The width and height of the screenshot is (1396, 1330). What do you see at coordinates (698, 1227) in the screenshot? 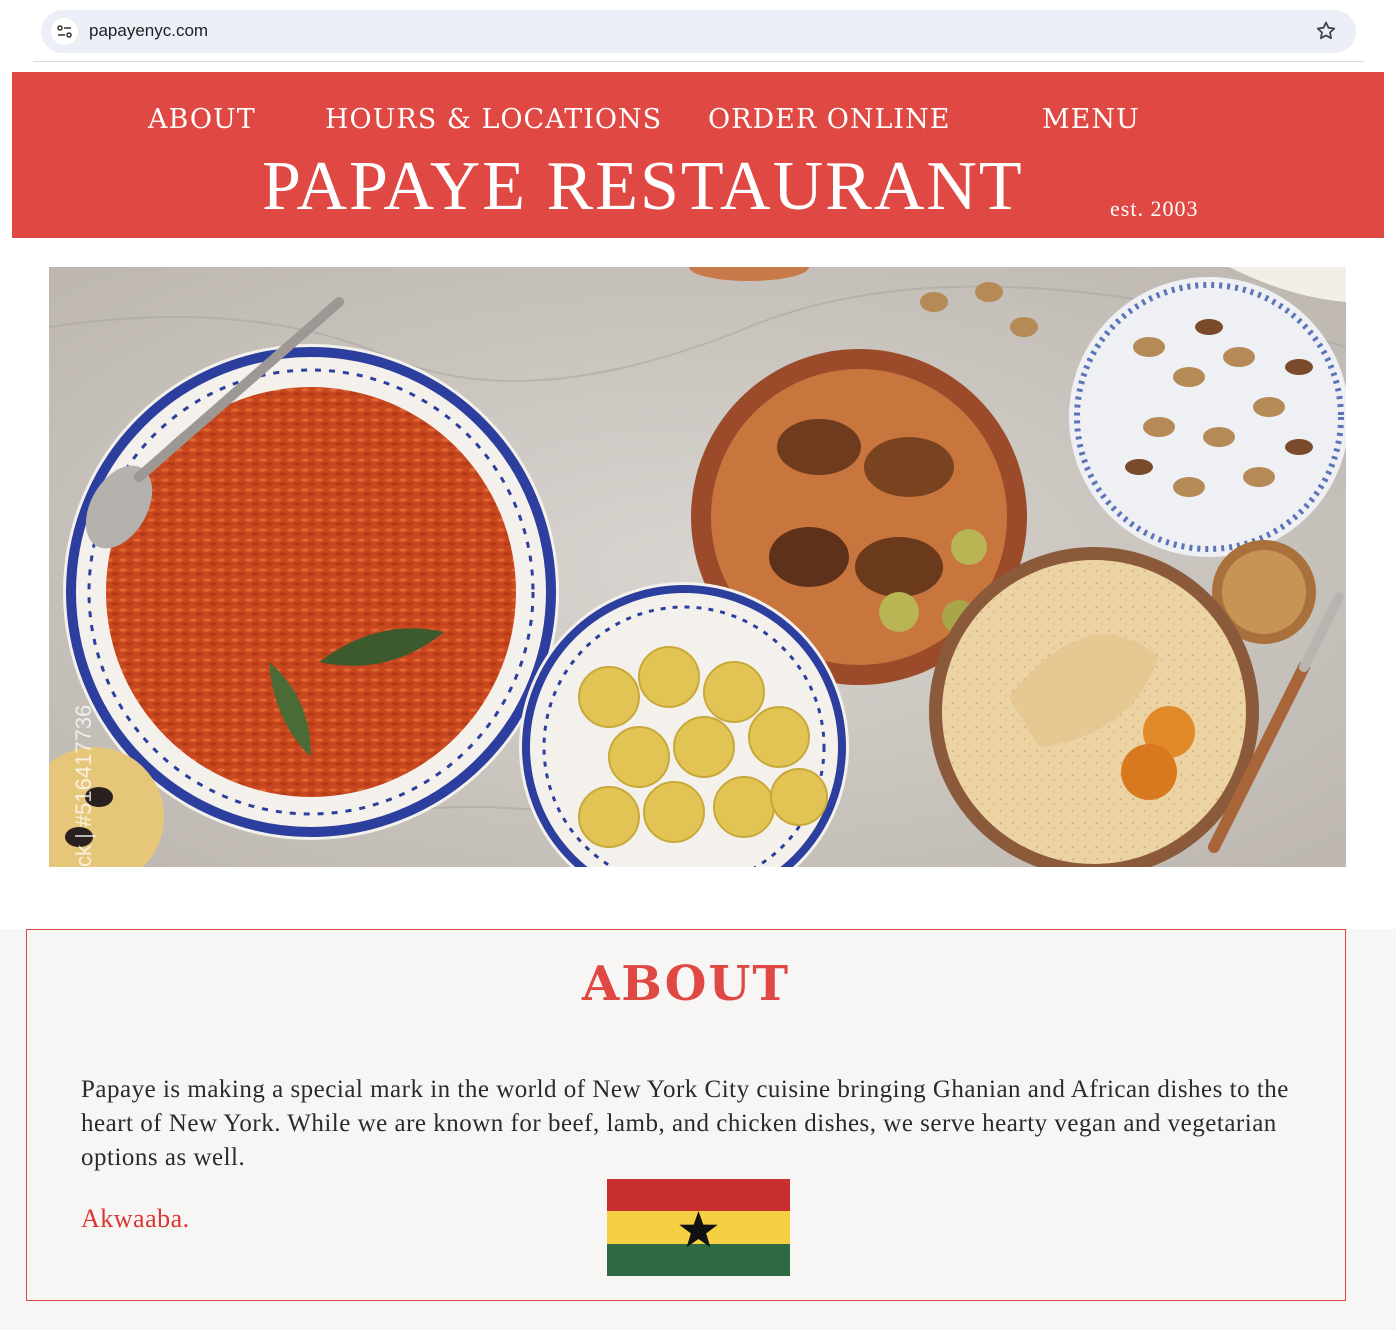
I see `ghana-flag-icon` at bounding box center [698, 1227].